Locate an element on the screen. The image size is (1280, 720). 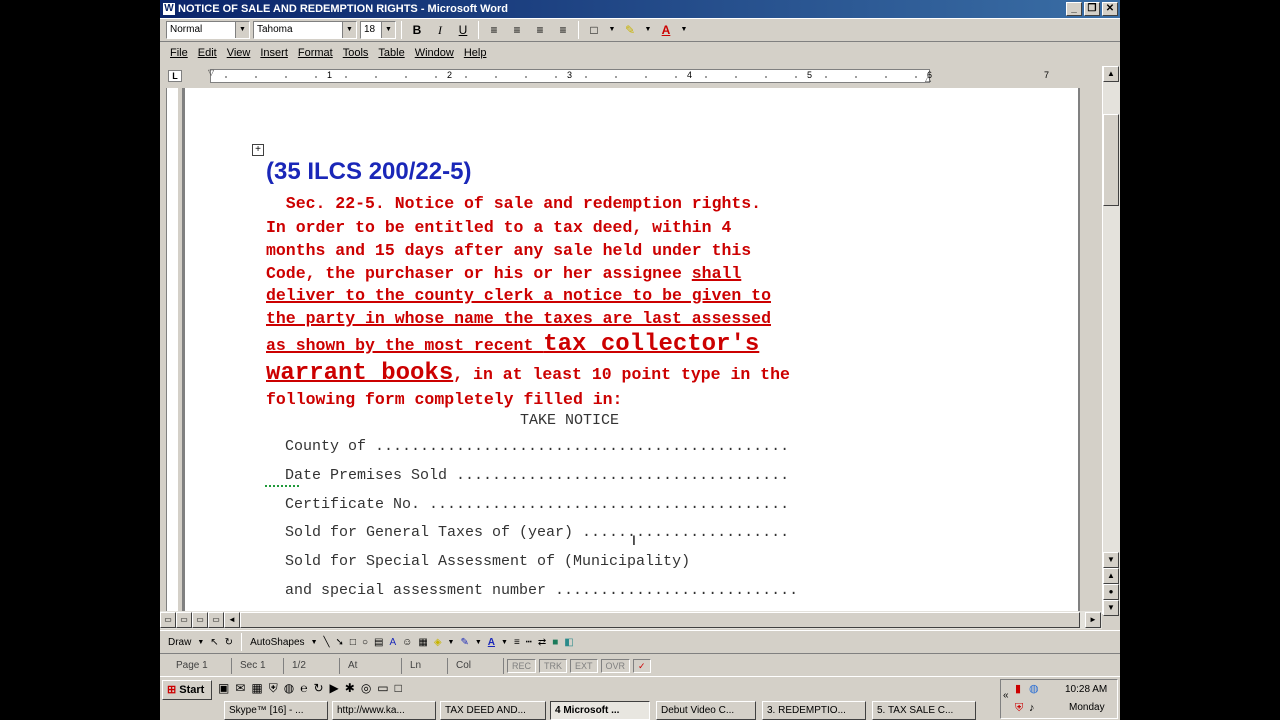
tray-expand-icon: « is located at coordinates (1006, 695).